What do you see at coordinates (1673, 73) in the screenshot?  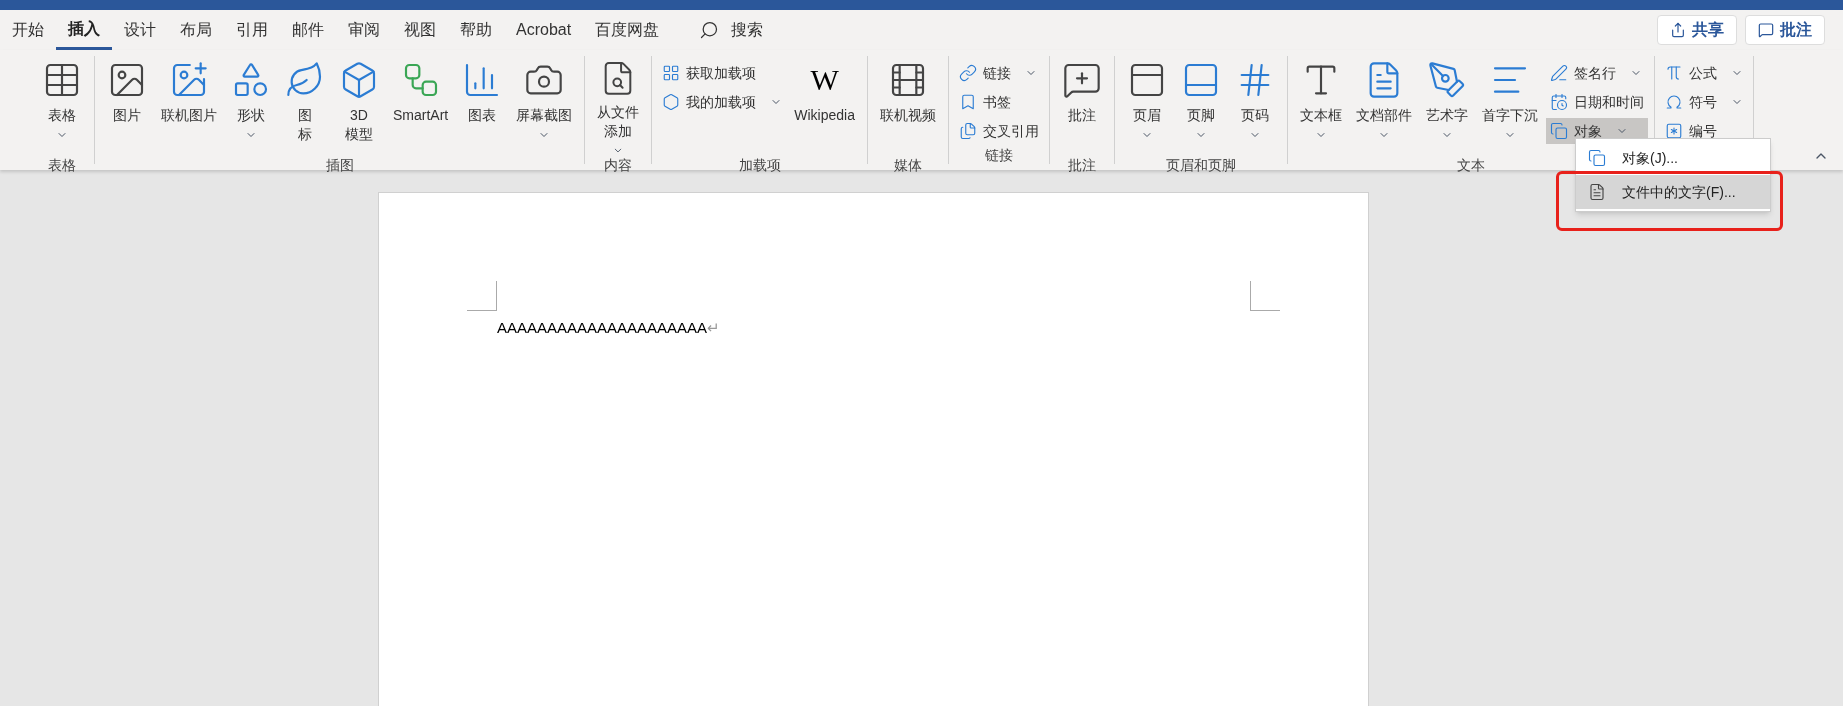 I see `pi-icon` at bounding box center [1673, 73].